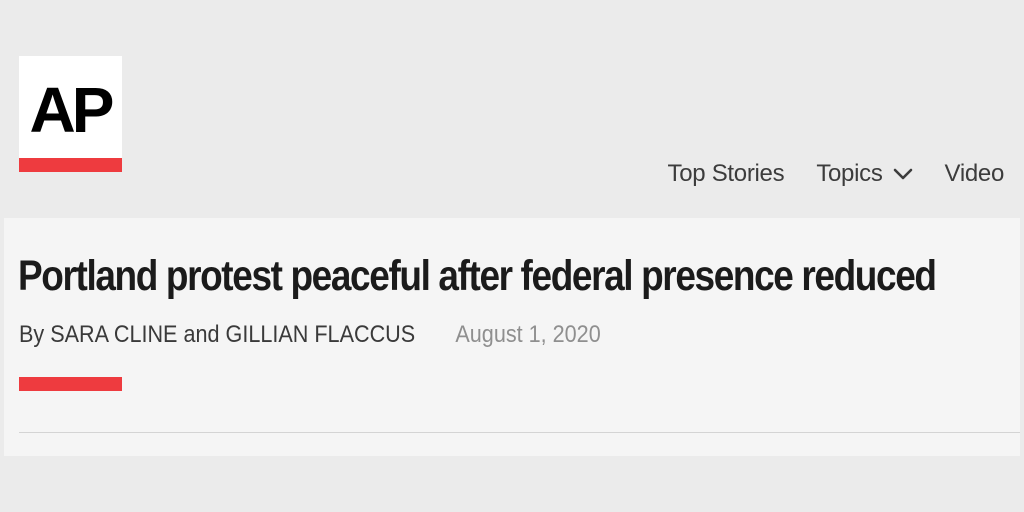 This screenshot has width=1024, height=512. I want to click on nav-video-label: Video, so click(974, 173).